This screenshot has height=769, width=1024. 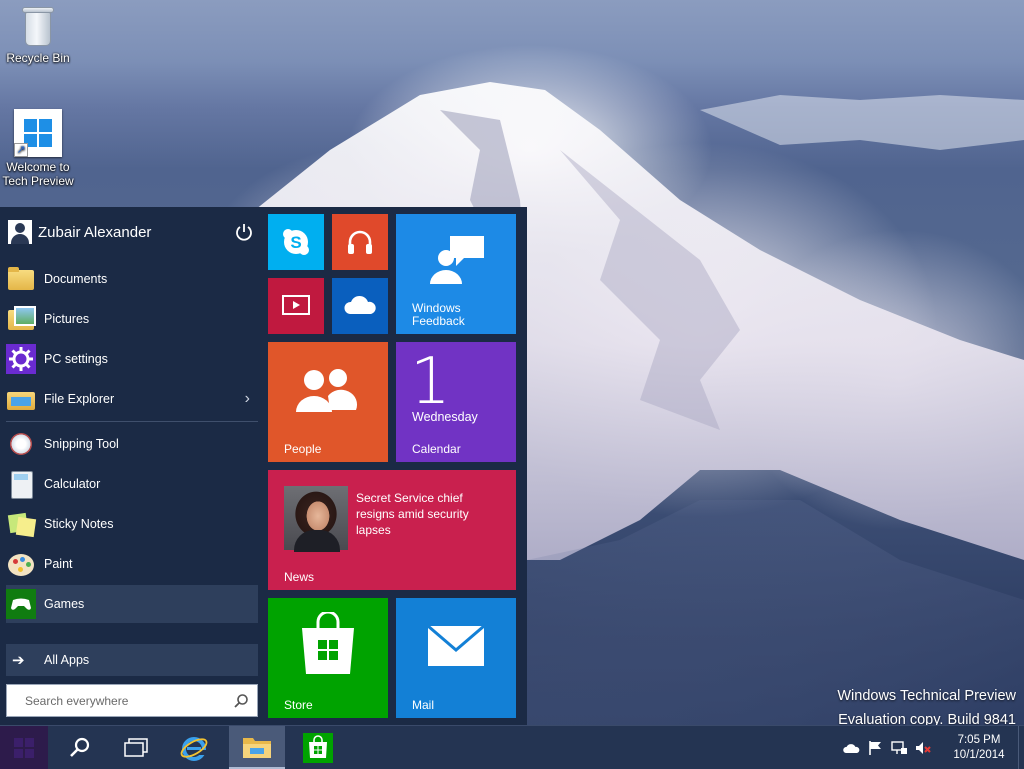 I want to click on mail-tile: Mail, so click(x=456, y=658).